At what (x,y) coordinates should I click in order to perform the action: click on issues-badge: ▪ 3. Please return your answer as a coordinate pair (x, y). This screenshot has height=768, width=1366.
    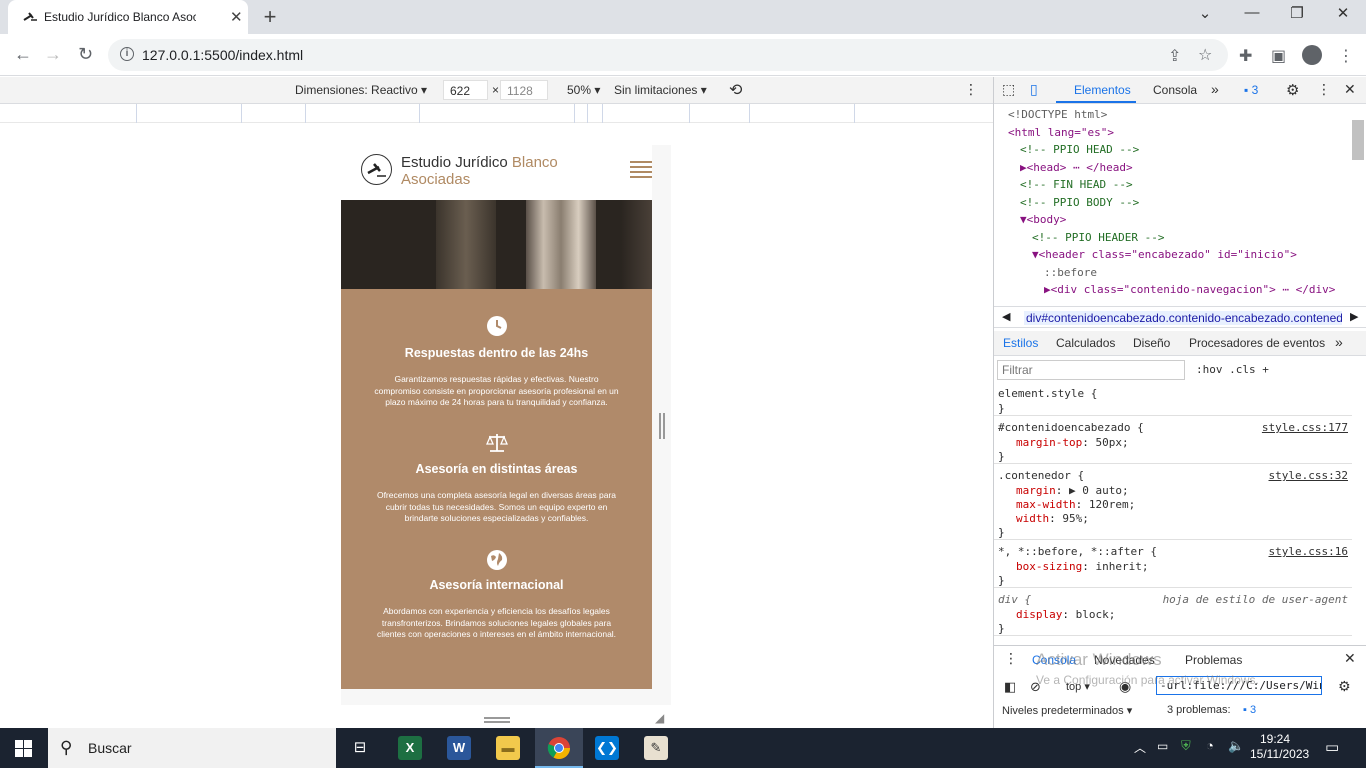
    Looking at the image, I should click on (1251, 90).